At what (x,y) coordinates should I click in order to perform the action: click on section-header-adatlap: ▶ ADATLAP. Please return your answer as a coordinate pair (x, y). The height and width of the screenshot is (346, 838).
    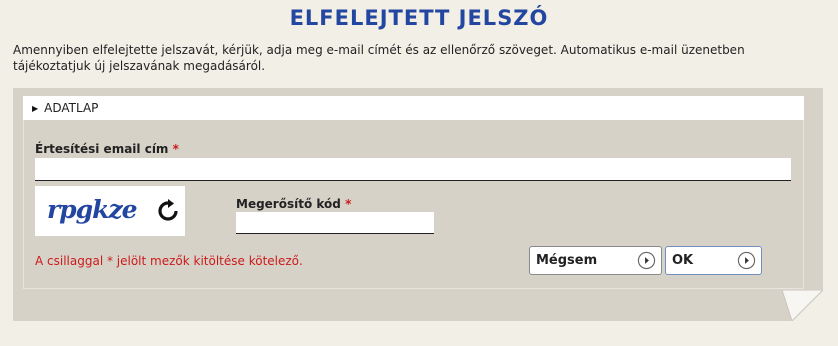
    Looking at the image, I should click on (413, 108).